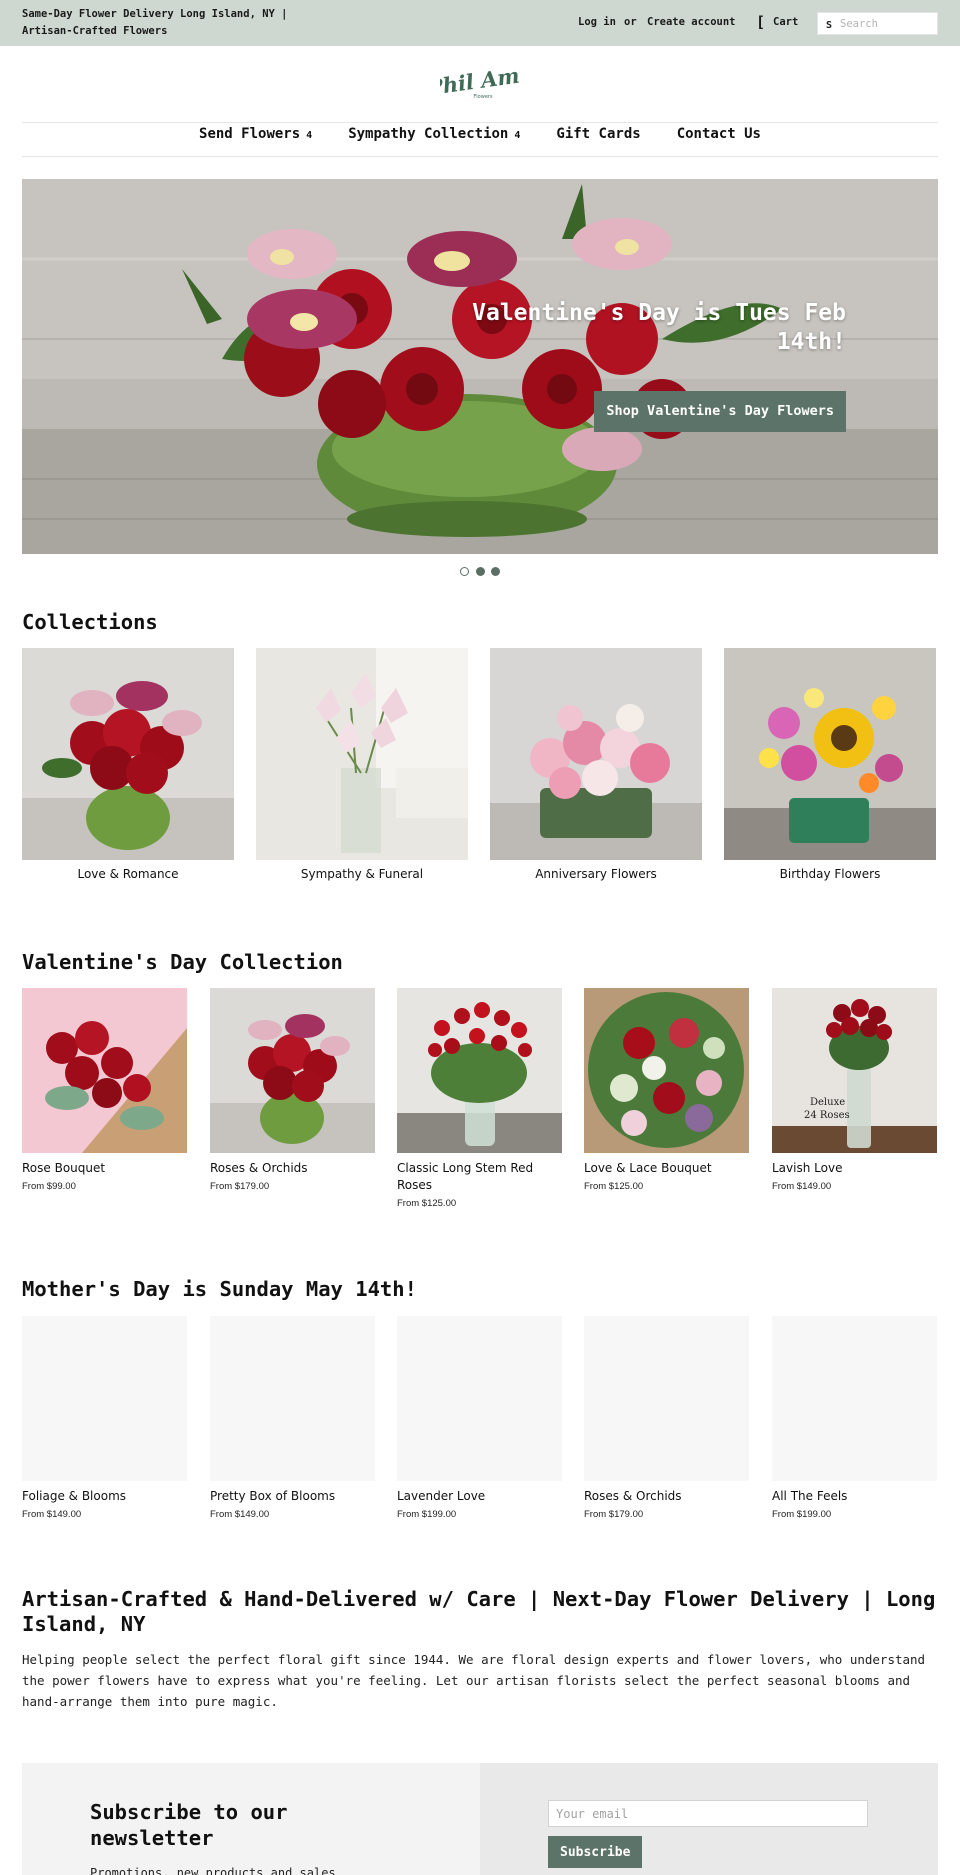 The height and width of the screenshot is (1875, 960). What do you see at coordinates (465, 1176) in the screenshot?
I see `product-name: Classic Long Stem Red Roses` at bounding box center [465, 1176].